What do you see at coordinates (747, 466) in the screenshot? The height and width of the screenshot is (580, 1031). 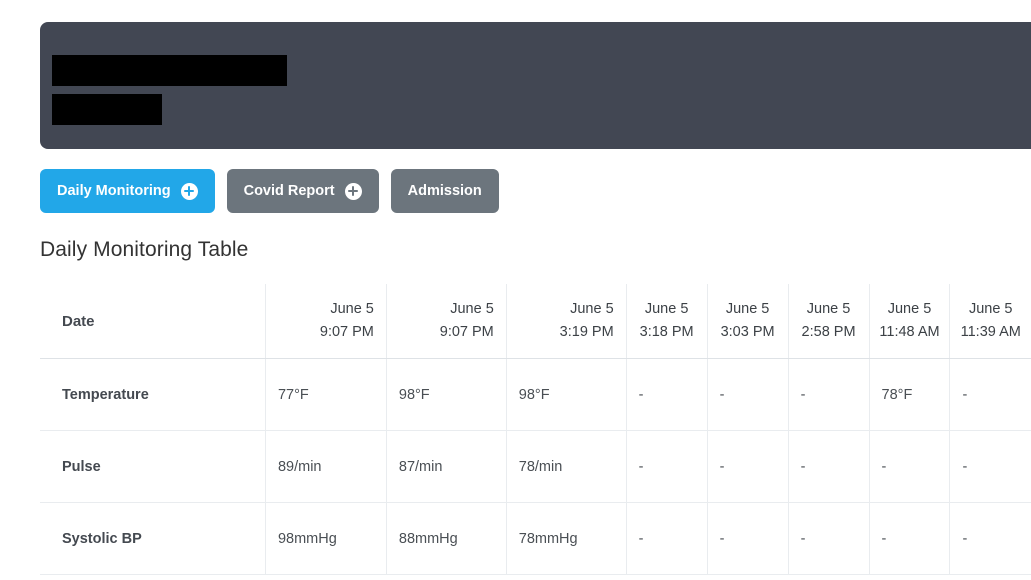 I see `cell-pulse-4: -` at bounding box center [747, 466].